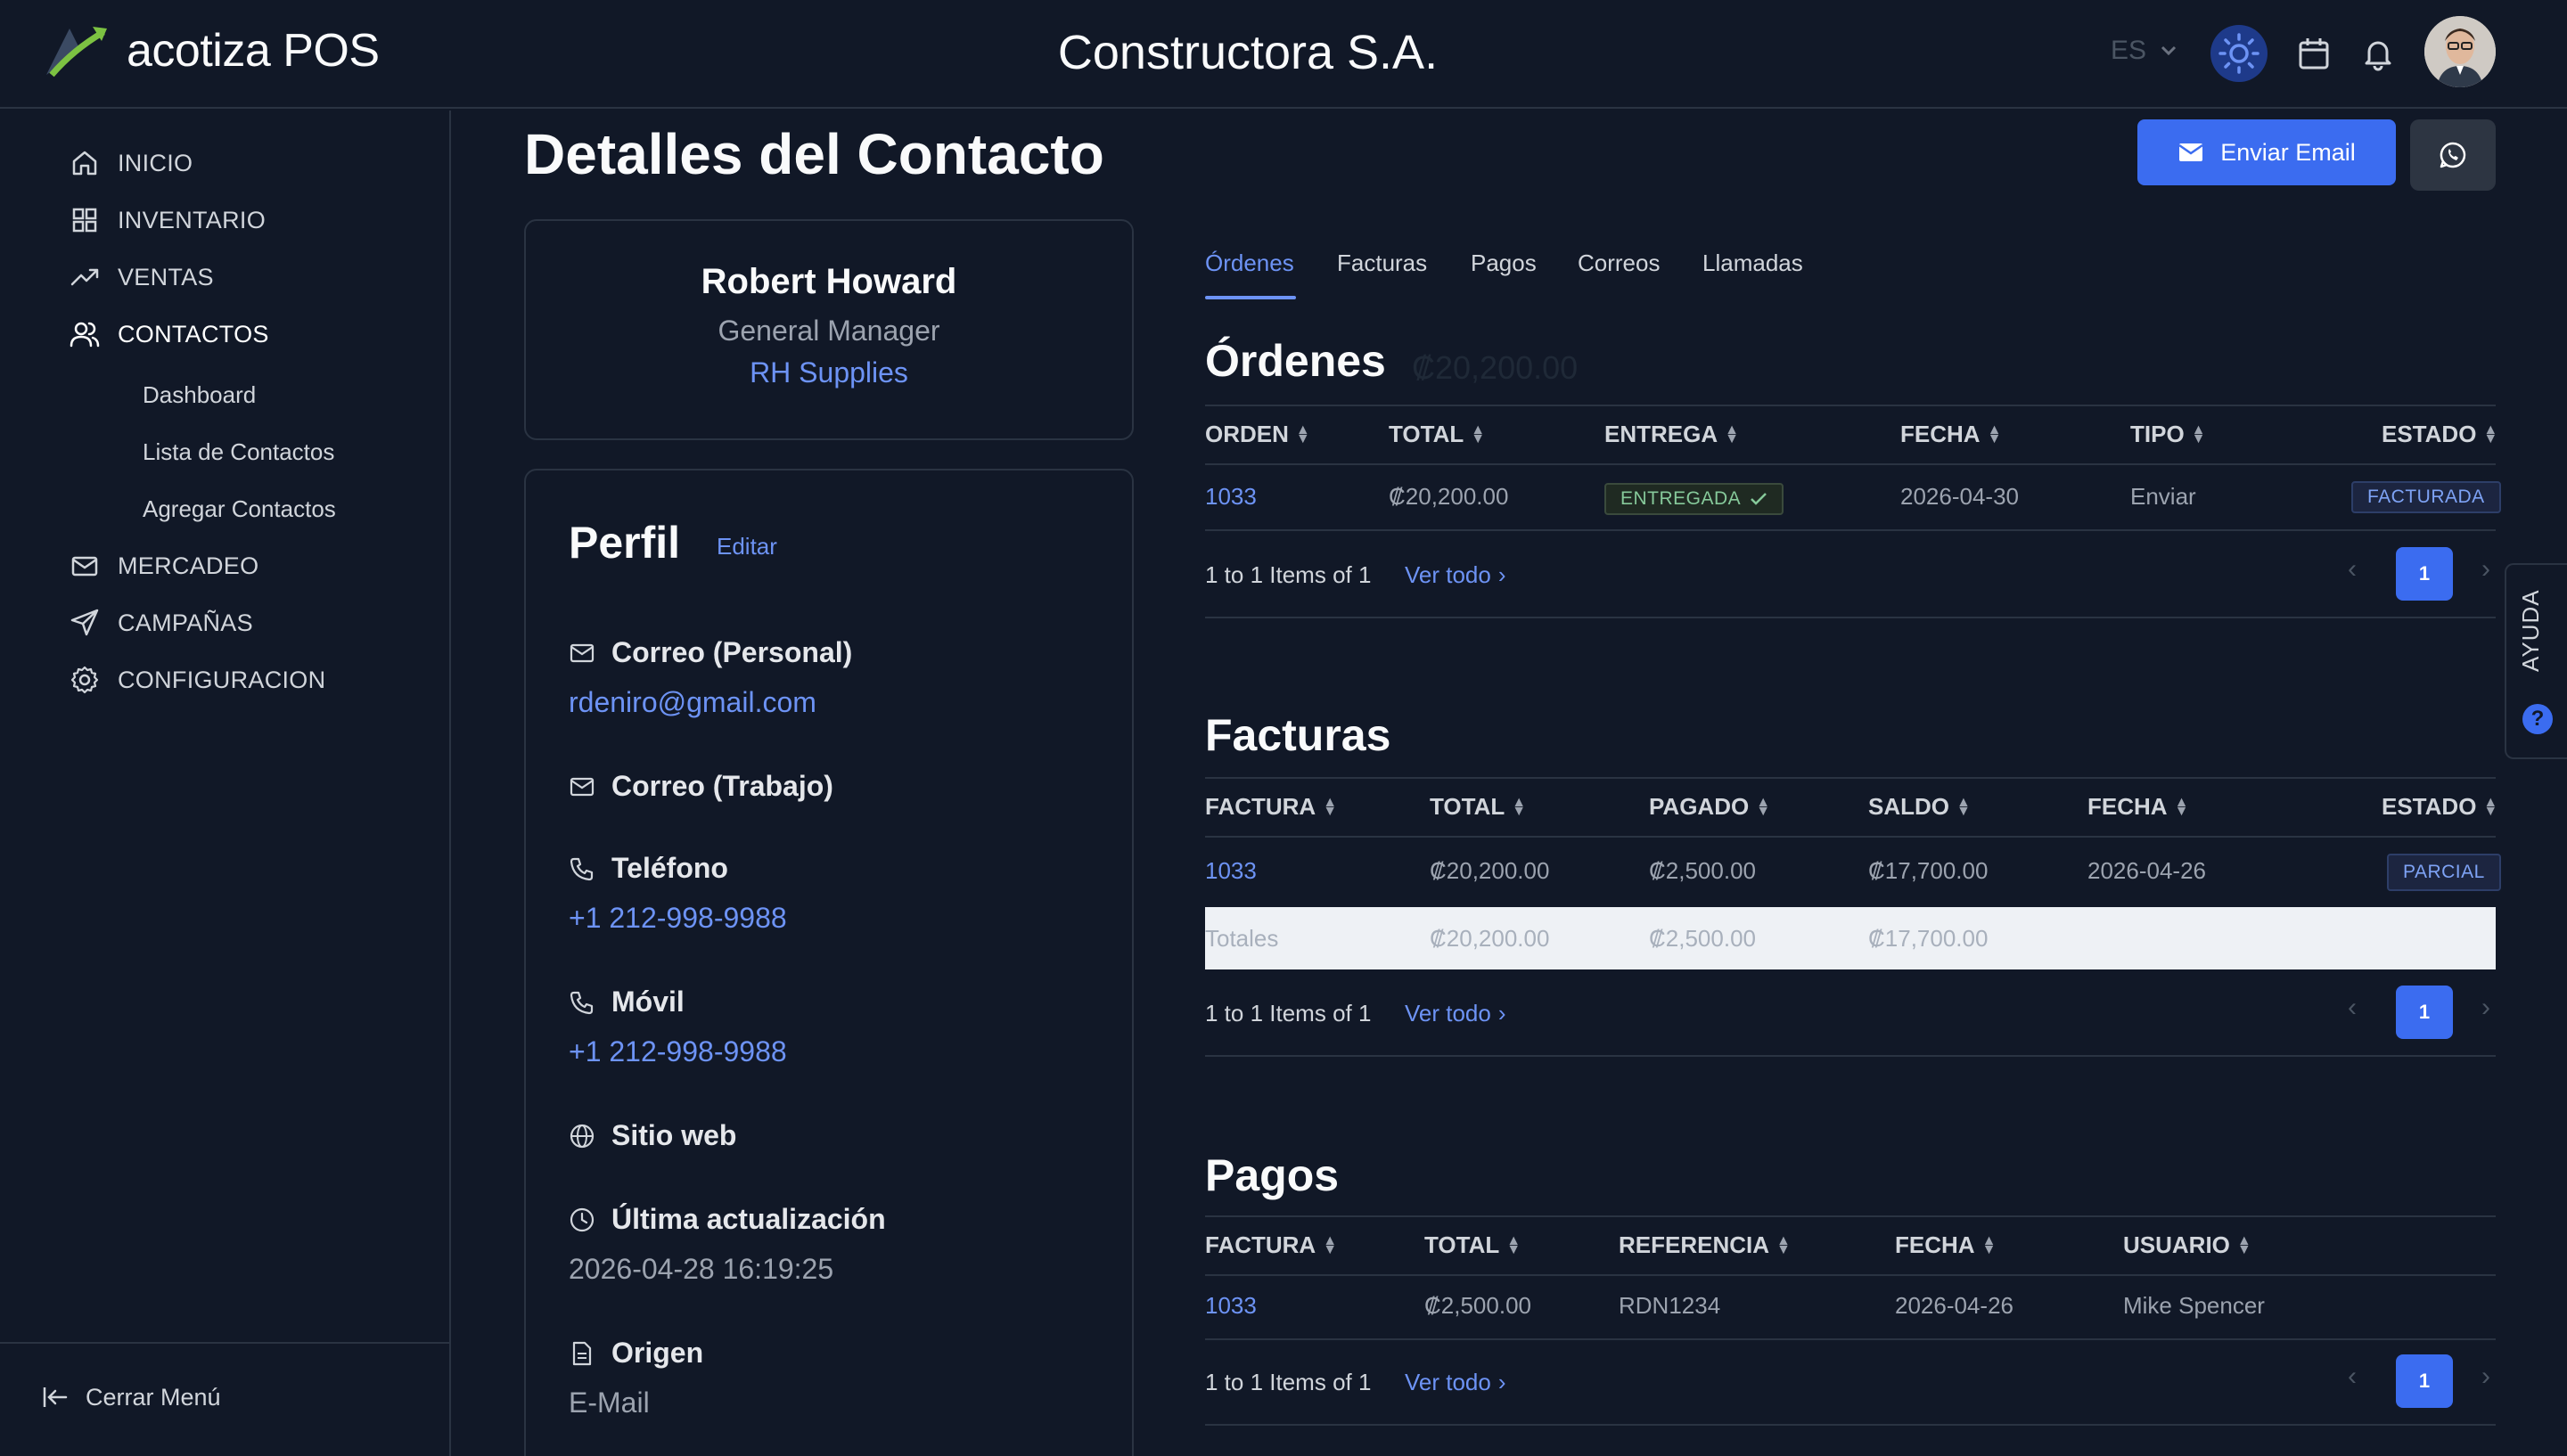 This screenshot has height=1456, width=2567. Describe the element at coordinates (131, 1397) in the screenshot. I see `collapse-menu-button: Cerrar Menú` at that location.